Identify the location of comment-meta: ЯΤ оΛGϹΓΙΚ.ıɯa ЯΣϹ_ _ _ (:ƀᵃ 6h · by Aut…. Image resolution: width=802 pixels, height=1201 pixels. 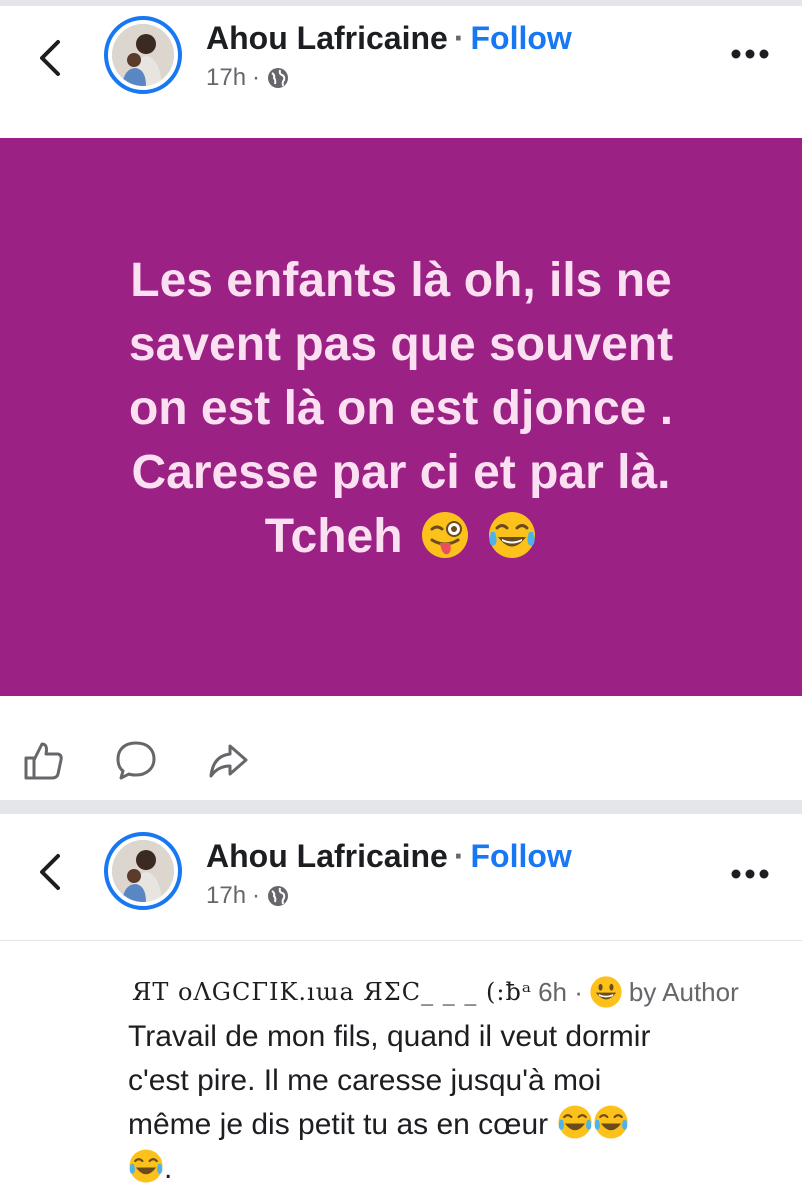
(435, 992).